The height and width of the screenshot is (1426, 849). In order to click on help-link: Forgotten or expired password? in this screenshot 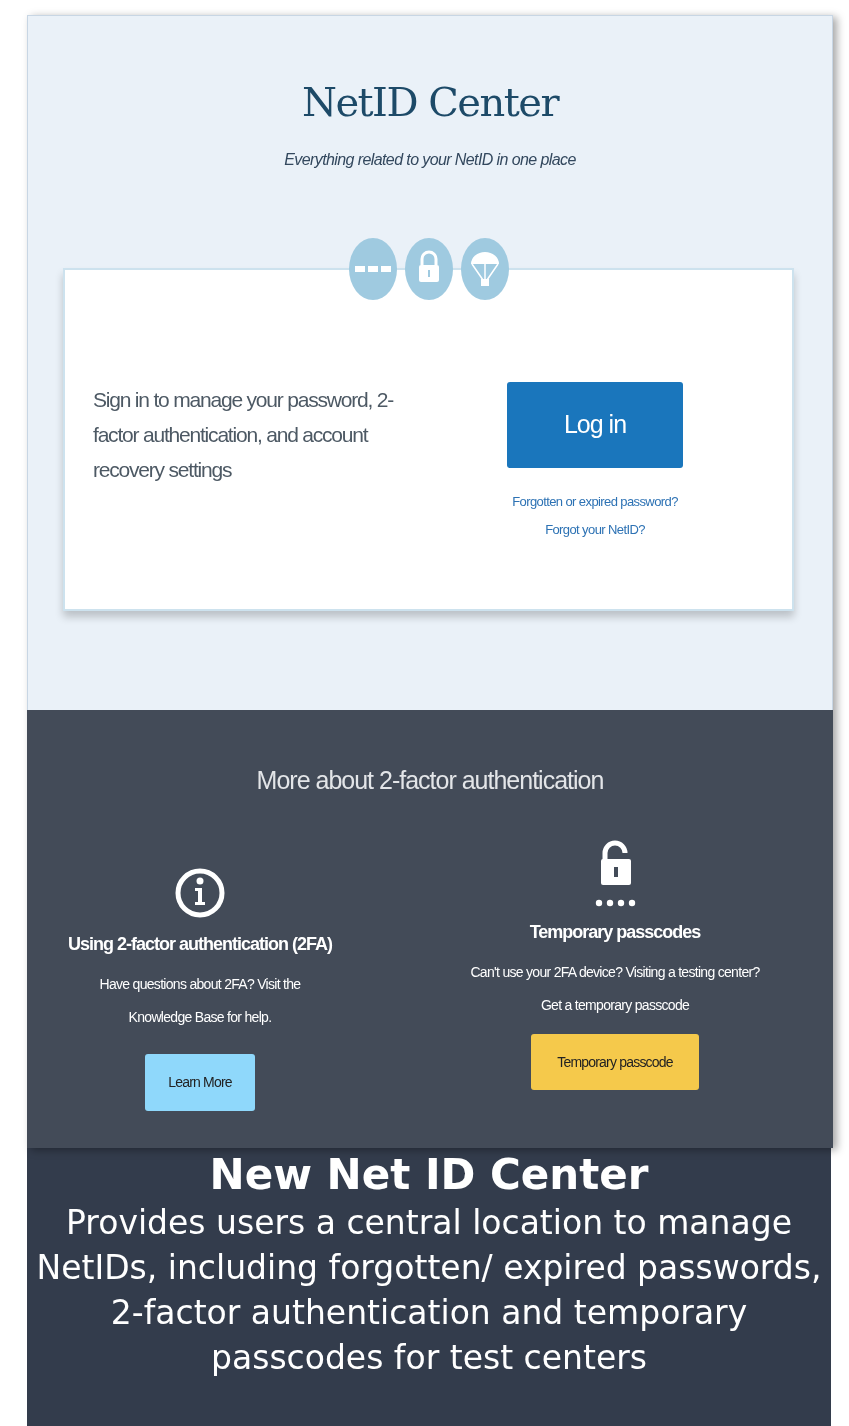, I will do `click(595, 502)`.